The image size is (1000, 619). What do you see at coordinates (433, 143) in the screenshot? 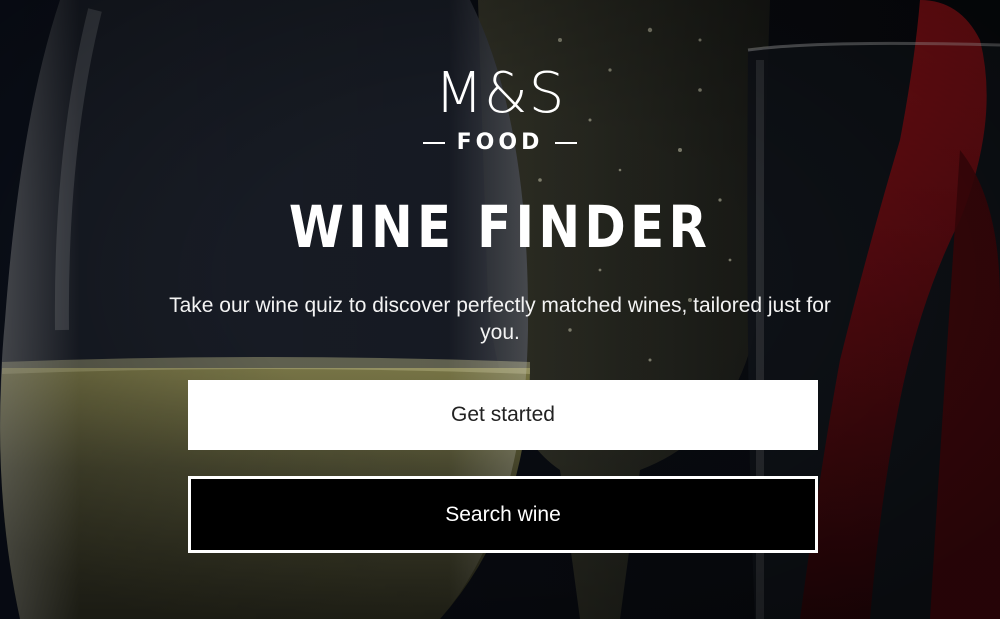
I see `logo-dash-left` at bounding box center [433, 143].